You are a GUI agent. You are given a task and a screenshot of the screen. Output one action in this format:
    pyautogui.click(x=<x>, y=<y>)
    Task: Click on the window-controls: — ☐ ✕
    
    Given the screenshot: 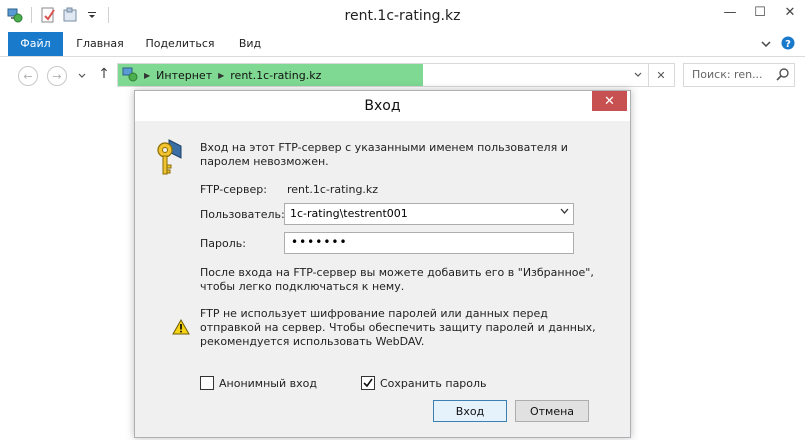 What is the action you would take?
    pyautogui.click(x=760, y=12)
    